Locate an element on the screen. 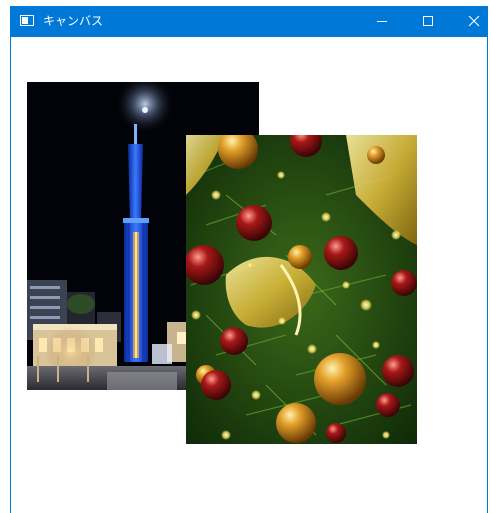 The image size is (491, 513). close-icon is located at coordinates (474, 21).